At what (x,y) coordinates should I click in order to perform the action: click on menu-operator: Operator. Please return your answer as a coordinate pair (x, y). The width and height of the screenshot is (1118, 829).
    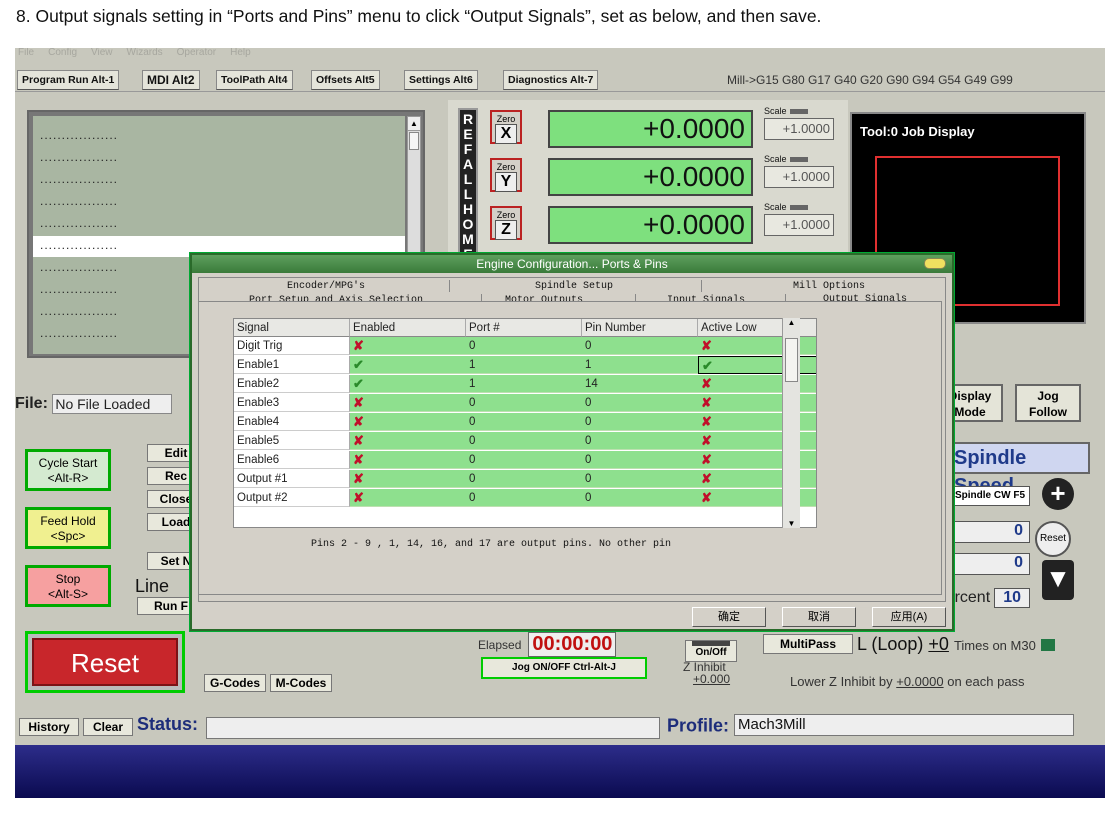
    Looking at the image, I should click on (196, 53).